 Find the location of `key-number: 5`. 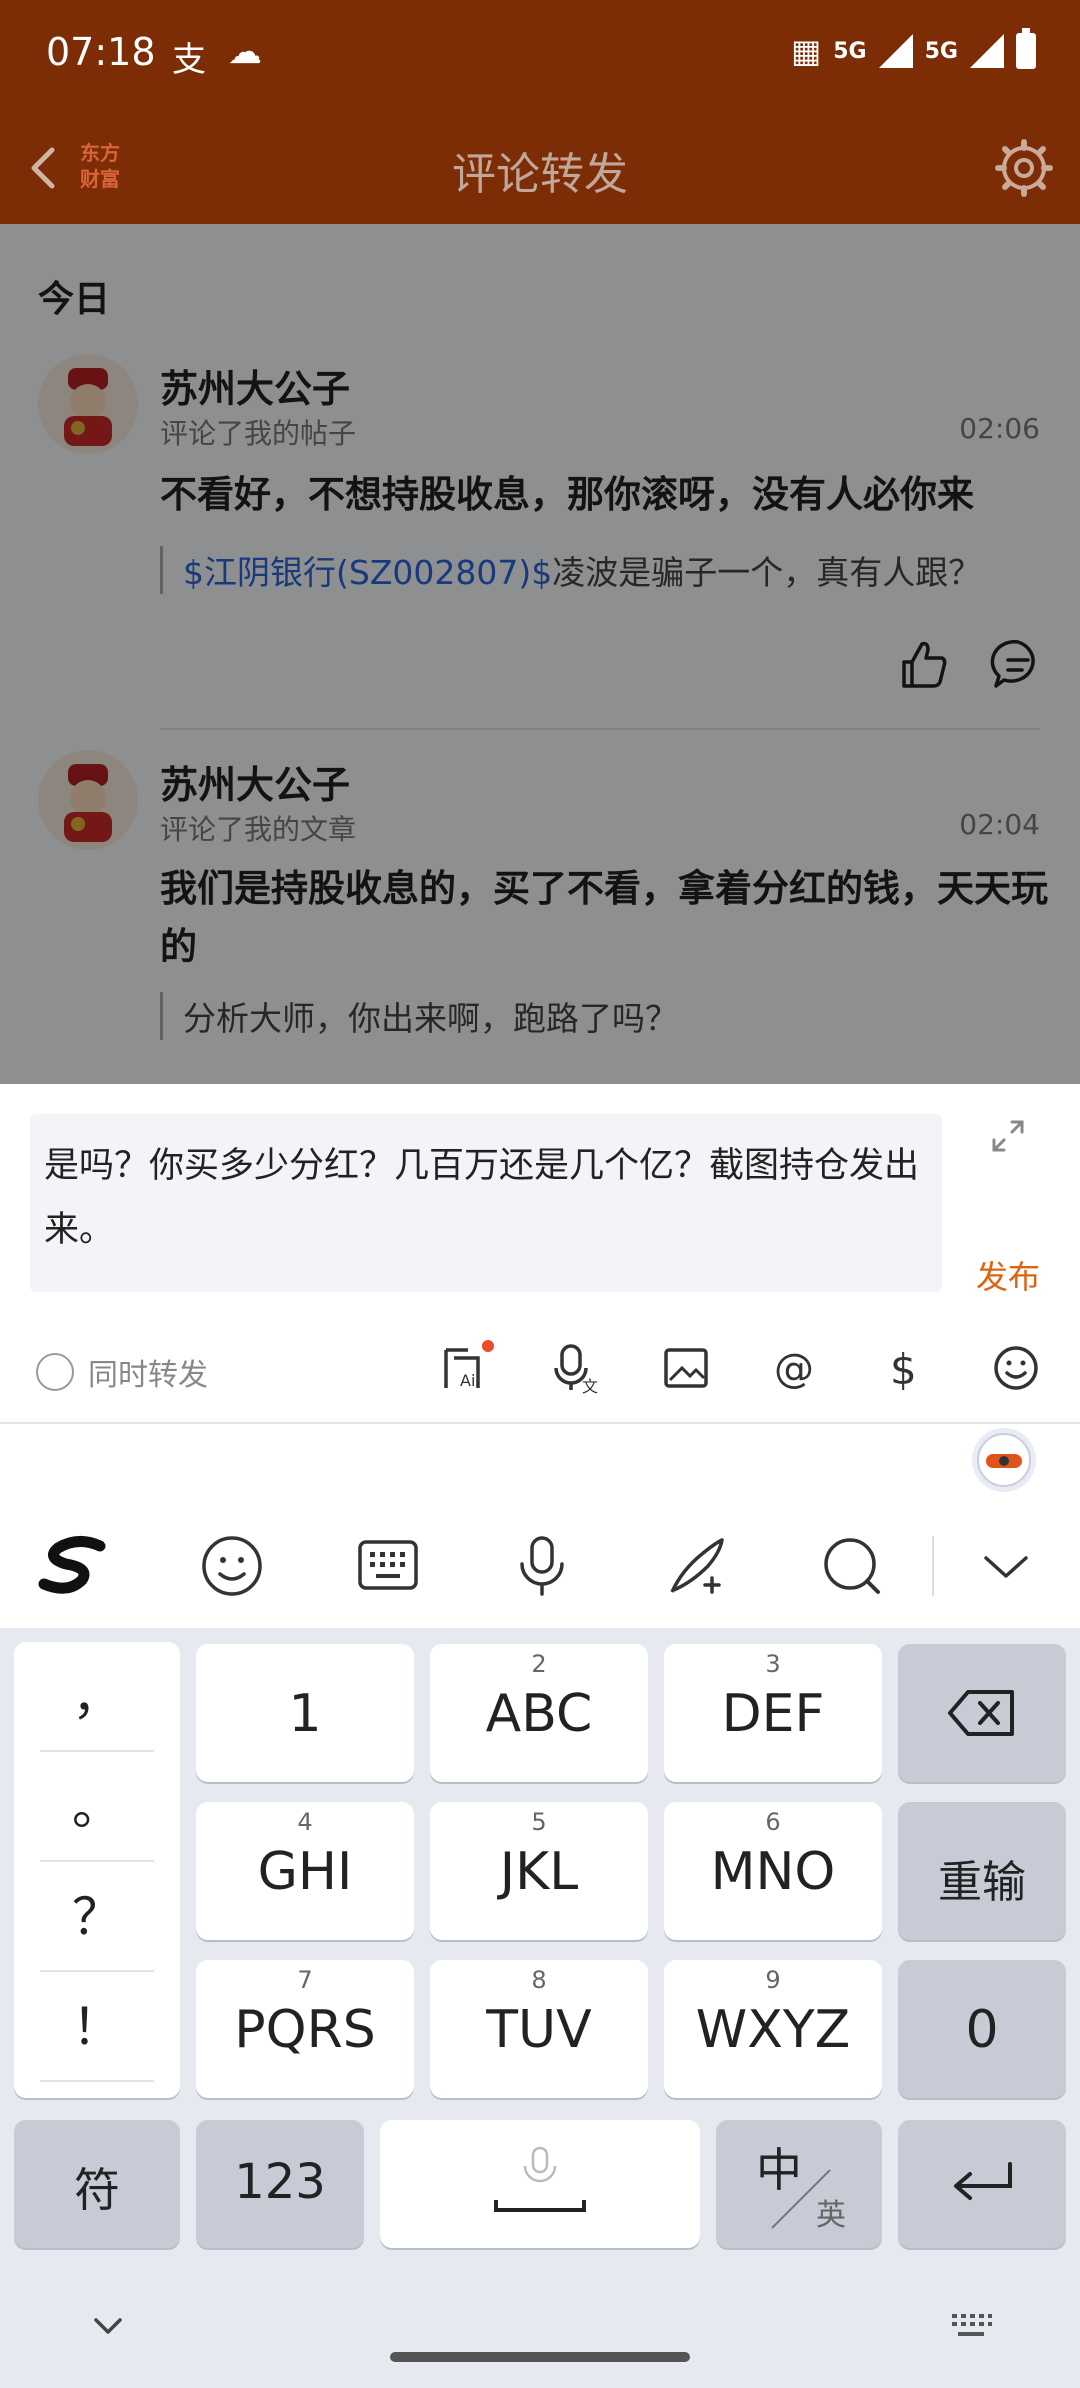

key-number: 5 is located at coordinates (539, 1822).